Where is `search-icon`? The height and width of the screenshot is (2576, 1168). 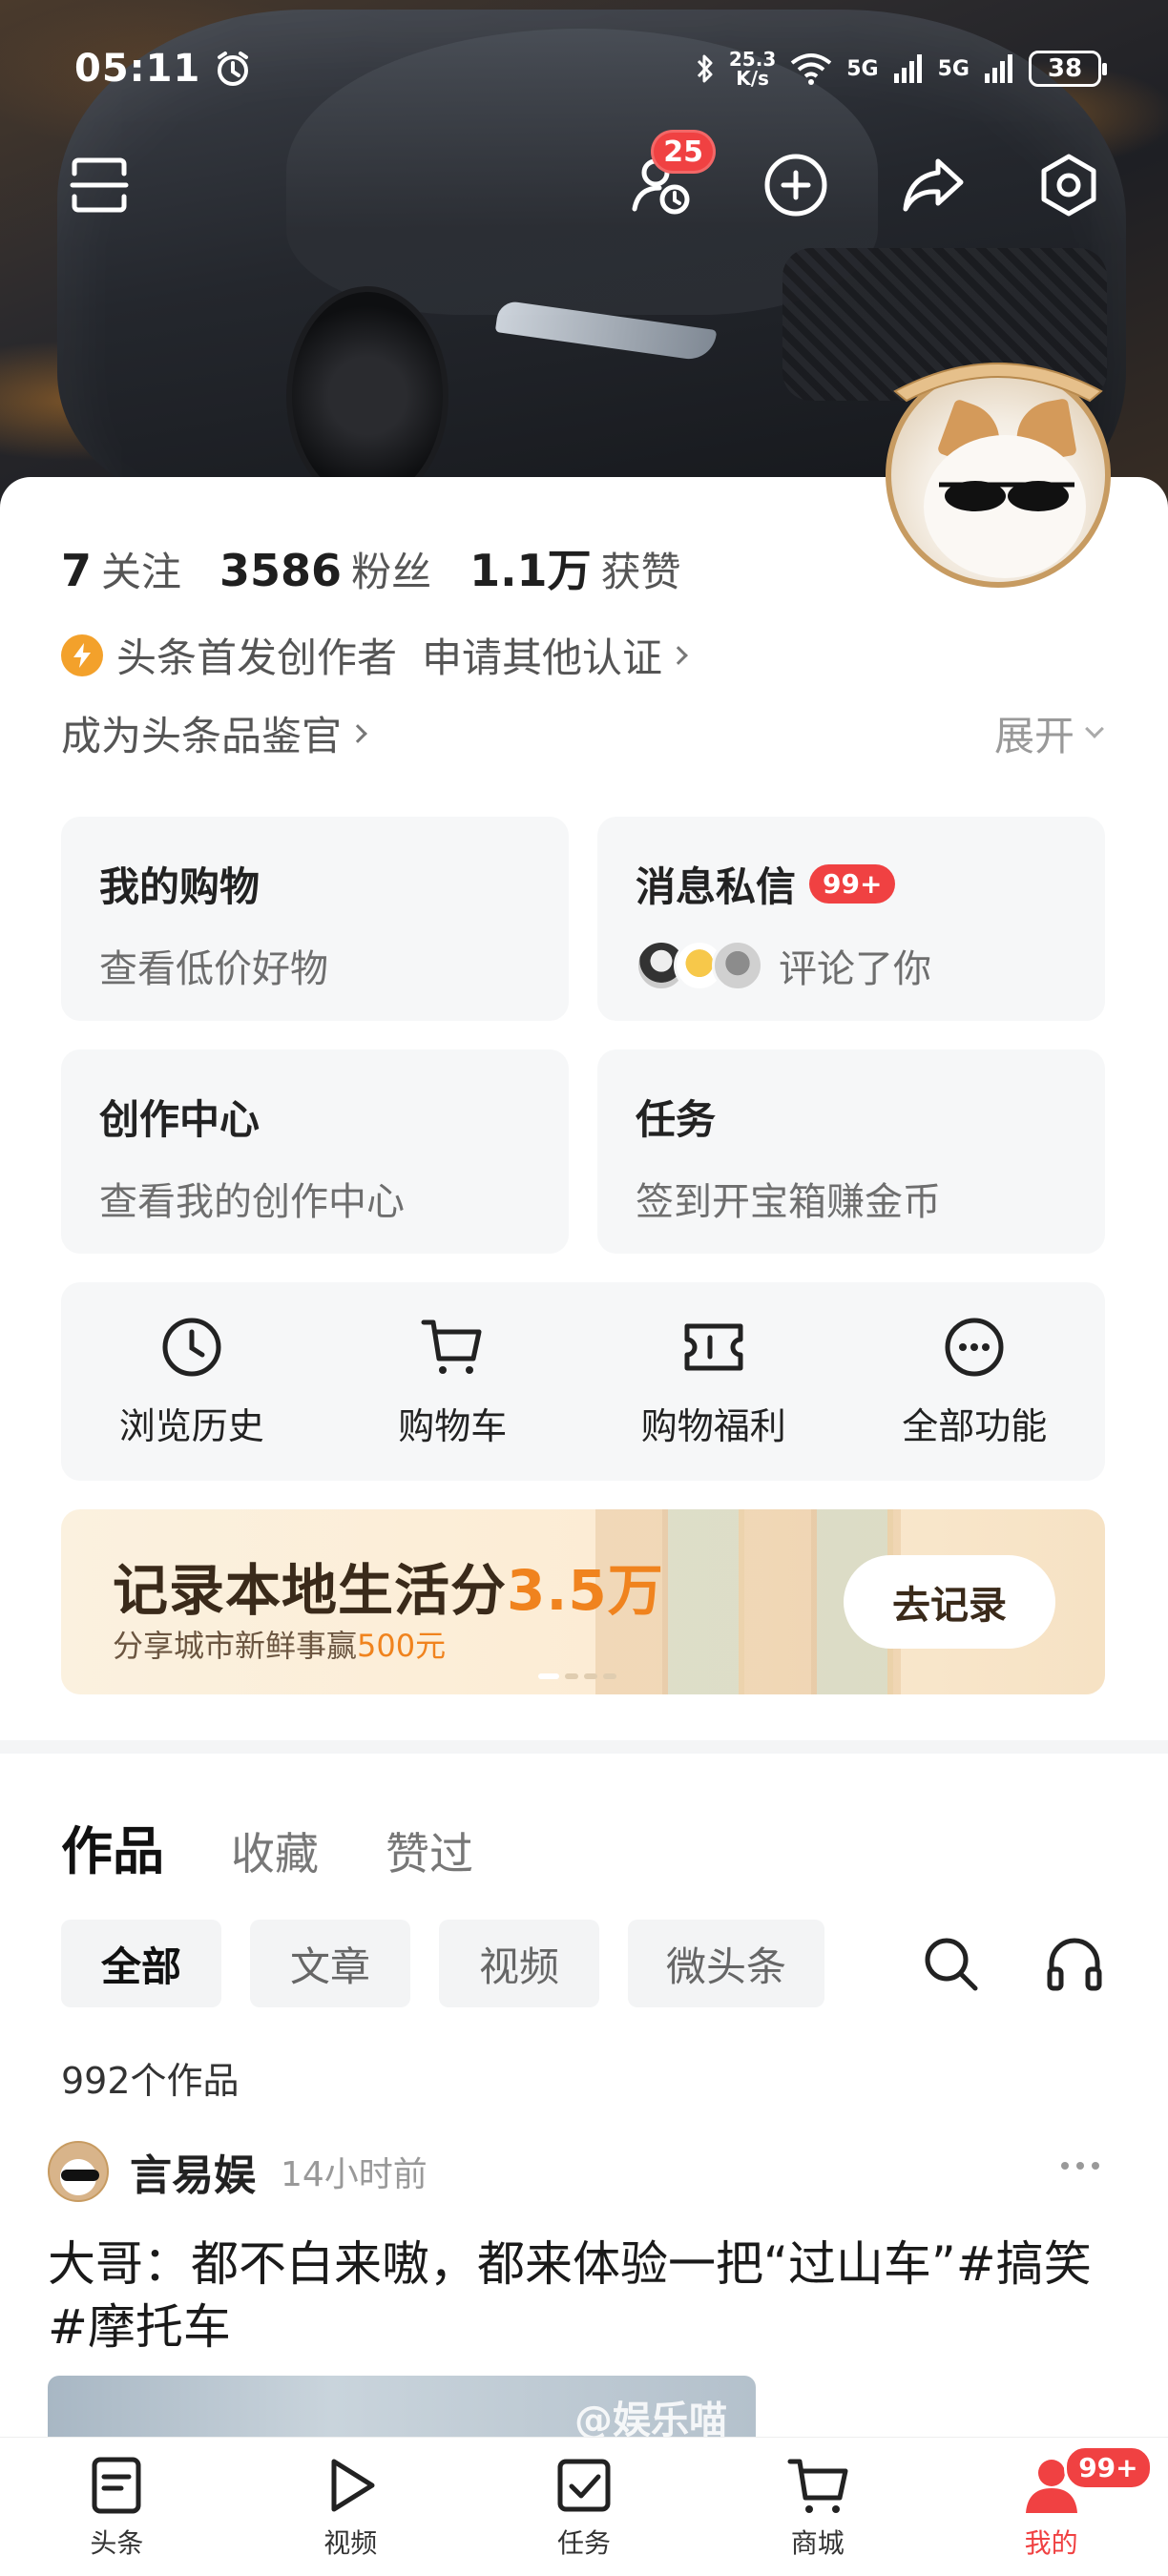
search-icon is located at coordinates (950, 1963).